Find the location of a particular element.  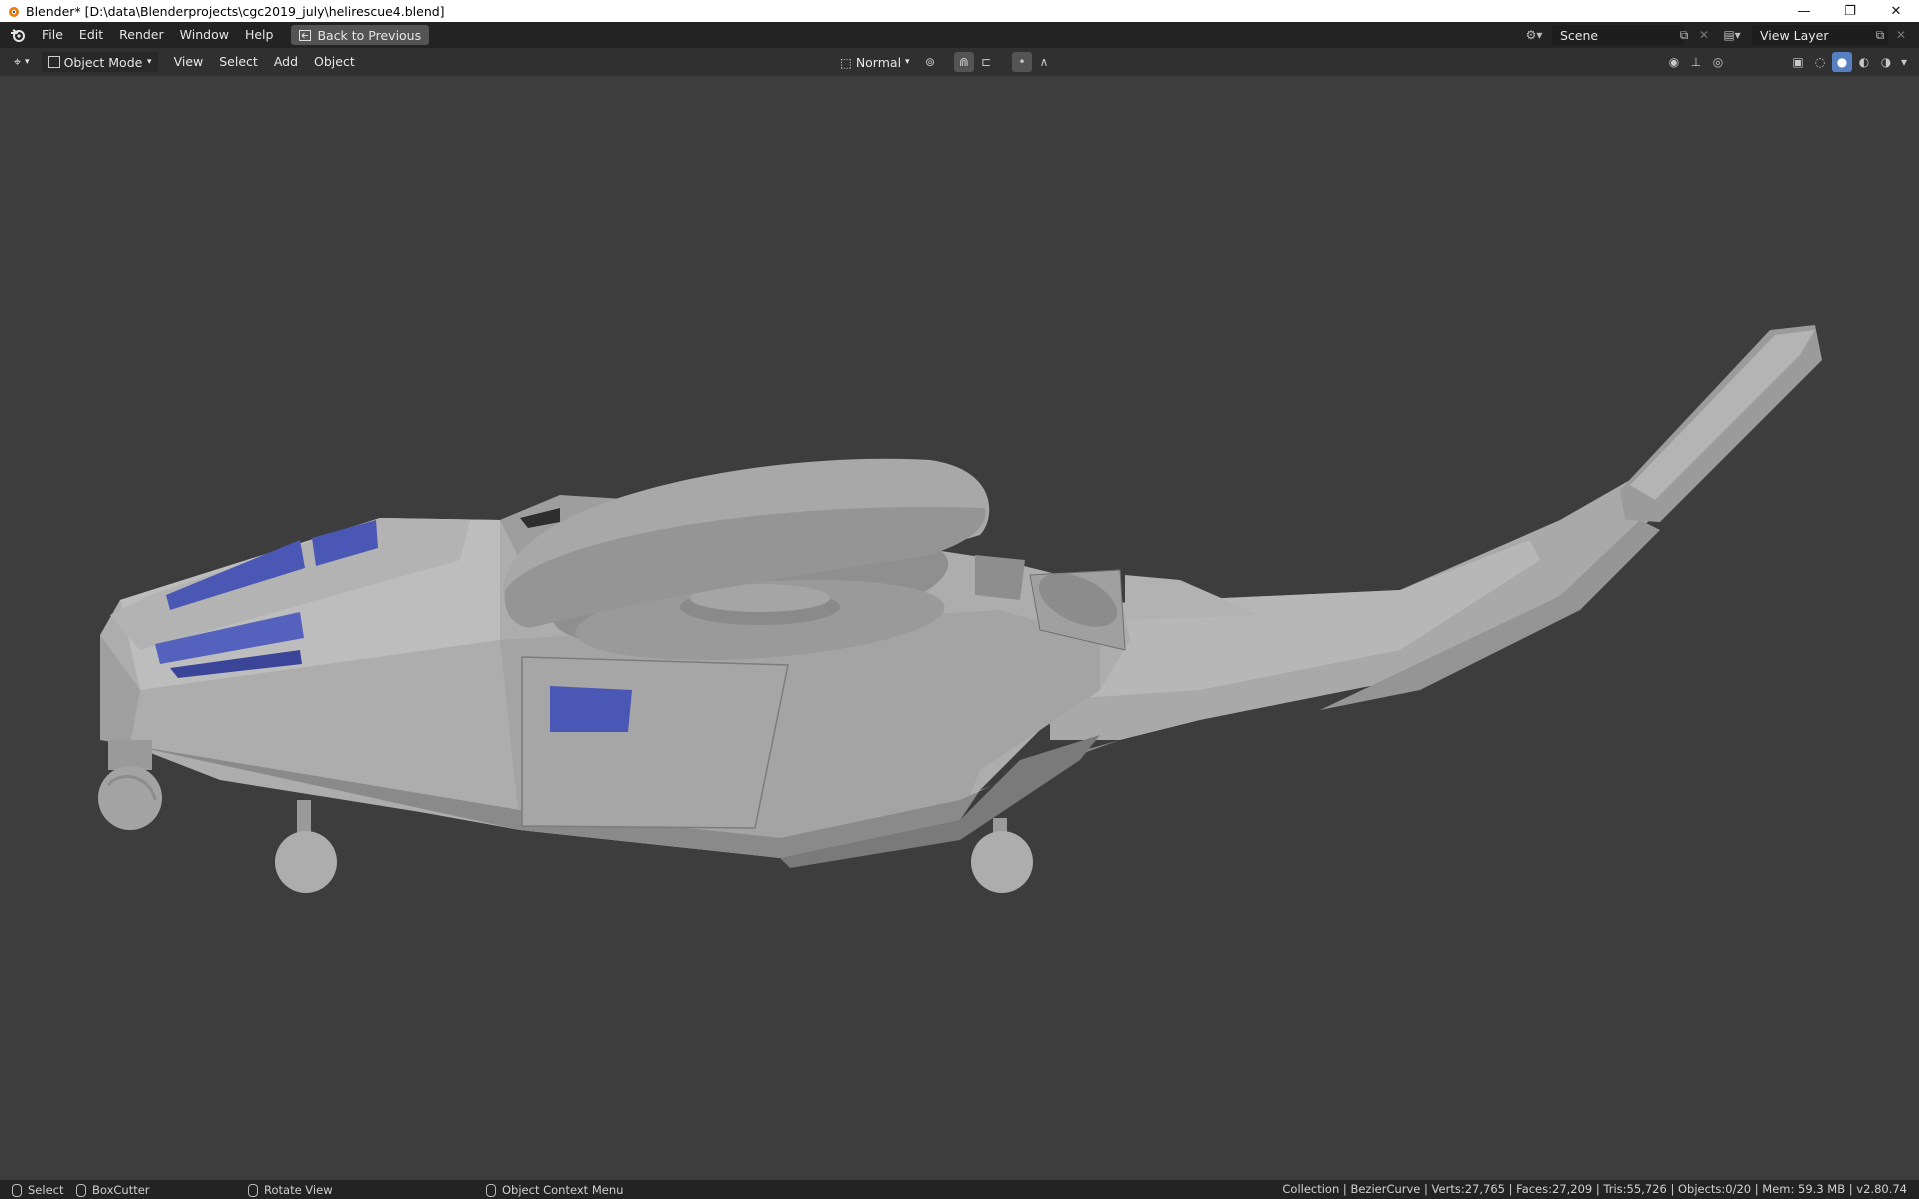

pivot-point-icon: ⊚ is located at coordinates (930, 62).